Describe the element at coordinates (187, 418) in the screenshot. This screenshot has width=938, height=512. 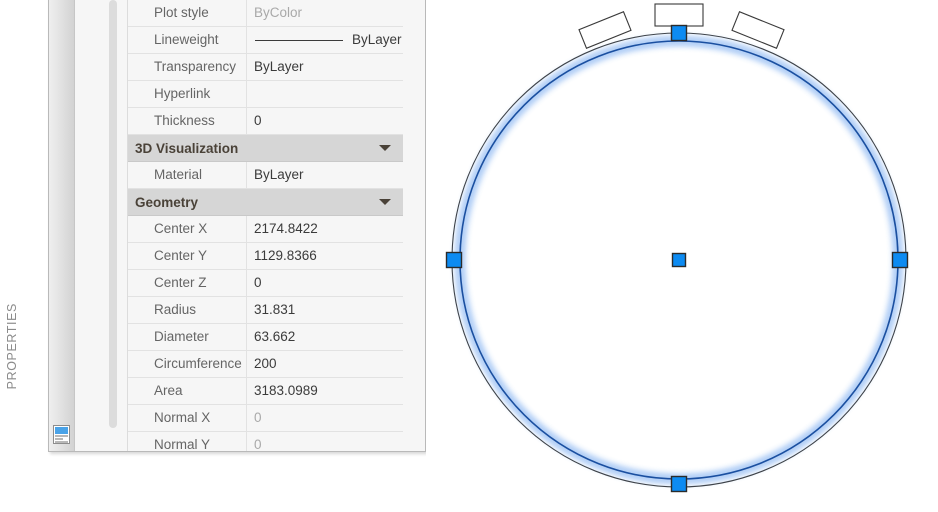
I see `property-label-normal-x: Normal X` at that location.